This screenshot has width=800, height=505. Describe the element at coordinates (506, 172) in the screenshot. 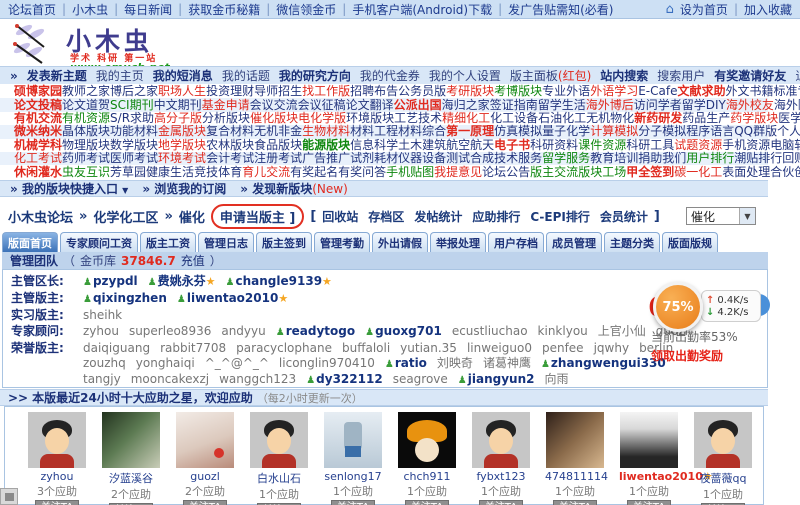

I see `board-link: 论坛公告` at that location.